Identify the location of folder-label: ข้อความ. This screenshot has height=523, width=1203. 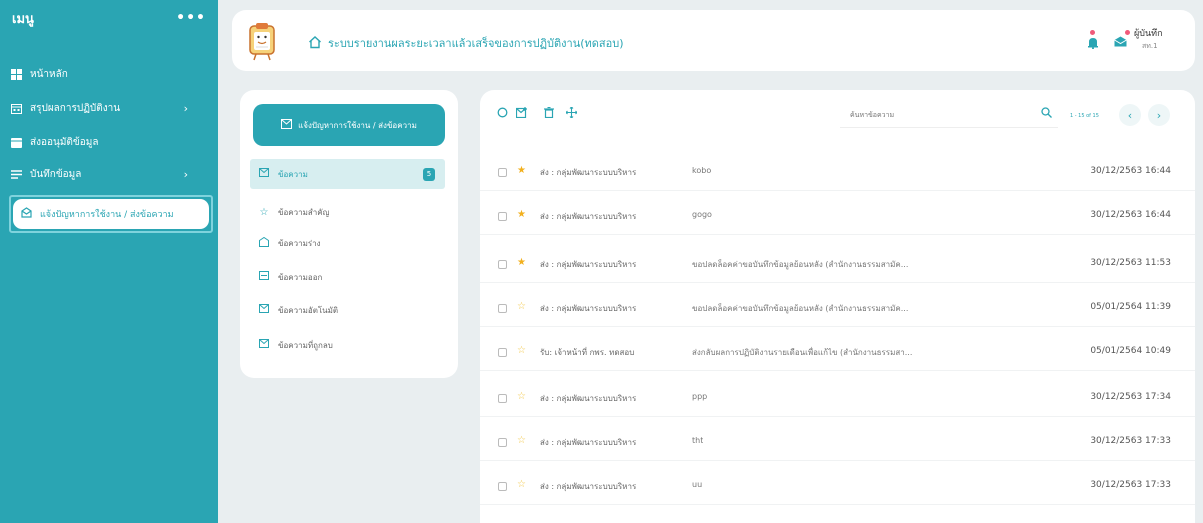
(293, 174).